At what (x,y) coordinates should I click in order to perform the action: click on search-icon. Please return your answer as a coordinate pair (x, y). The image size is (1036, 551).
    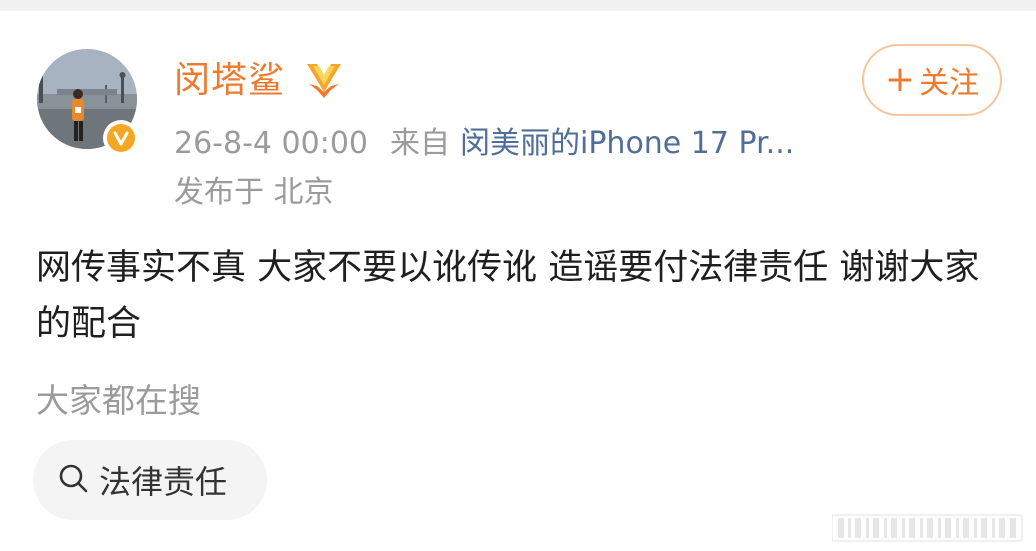
    Looking at the image, I should click on (73, 480).